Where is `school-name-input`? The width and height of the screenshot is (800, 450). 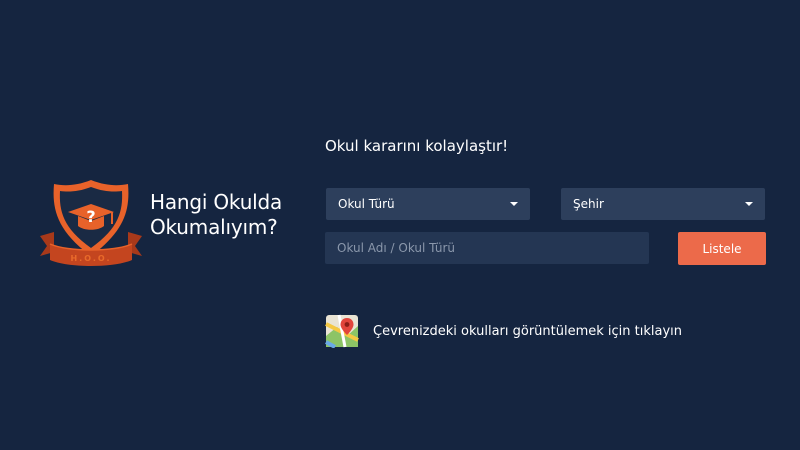
school-name-input is located at coordinates (487, 248).